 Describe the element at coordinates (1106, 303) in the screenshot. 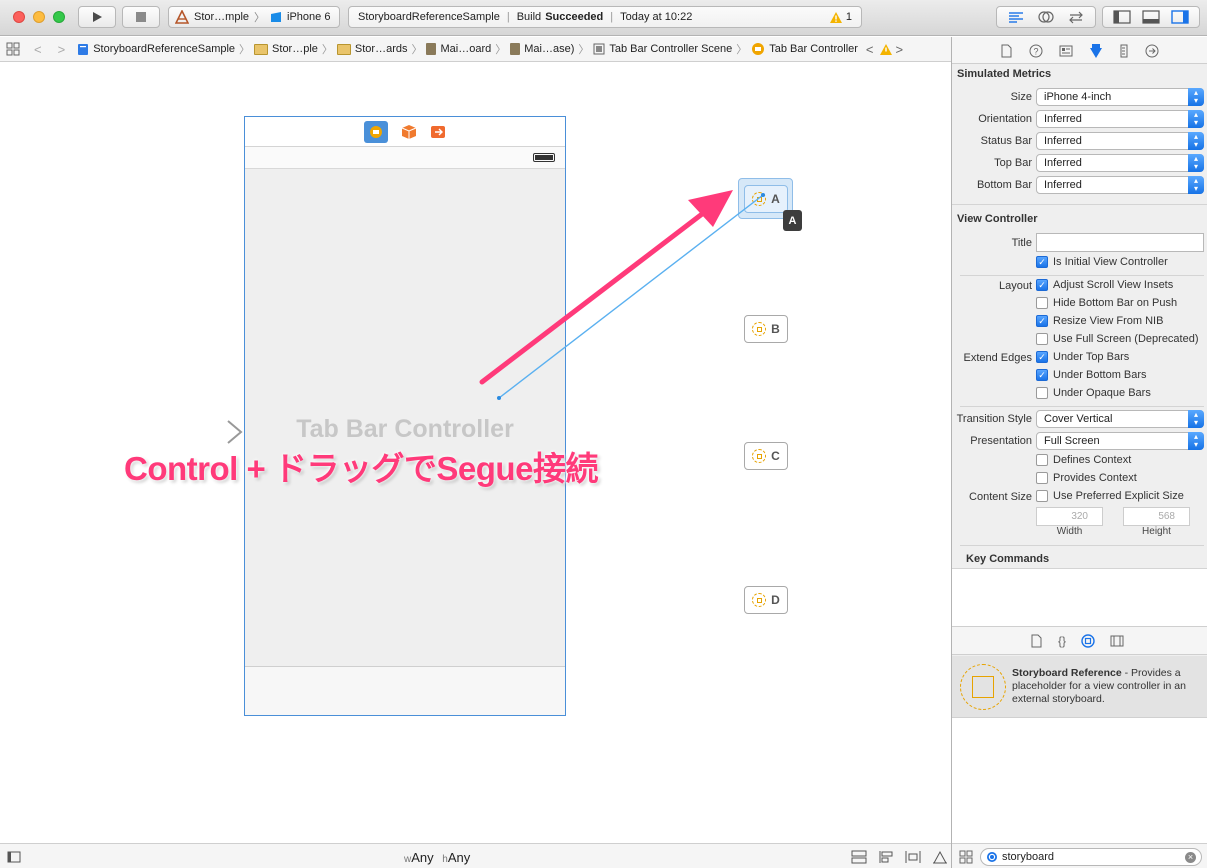

I see `hide-bottom-bar-checkbox: Hide Bottom Bar on Push` at that location.